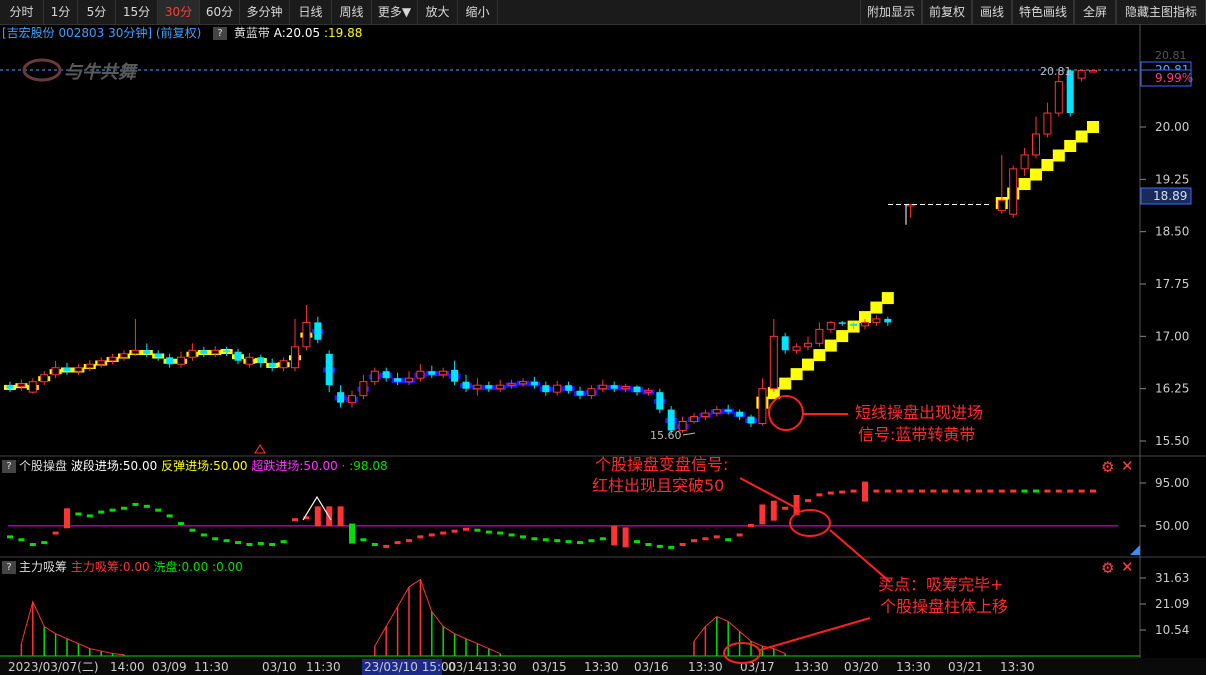  Describe the element at coordinates (169, 667) in the screenshot. I see `time-label: 03/09` at that location.